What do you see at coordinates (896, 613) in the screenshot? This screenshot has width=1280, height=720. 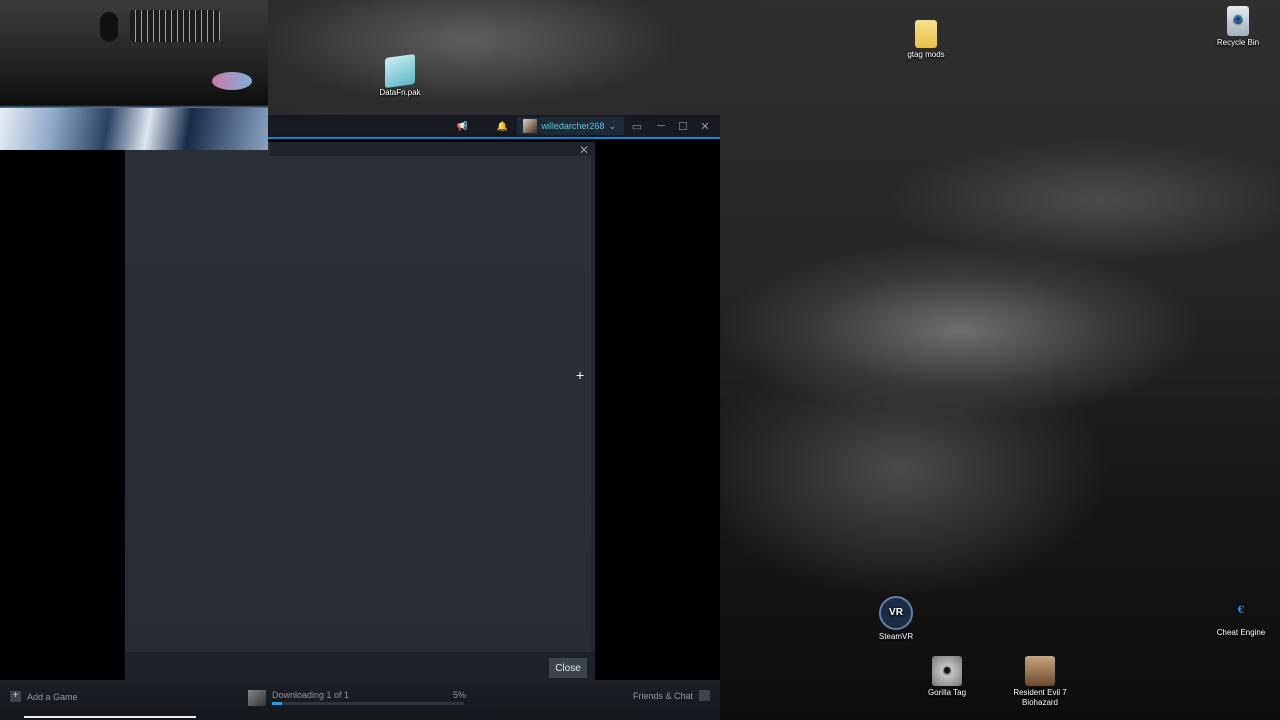 I see `steamvr-icon: VR` at bounding box center [896, 613].